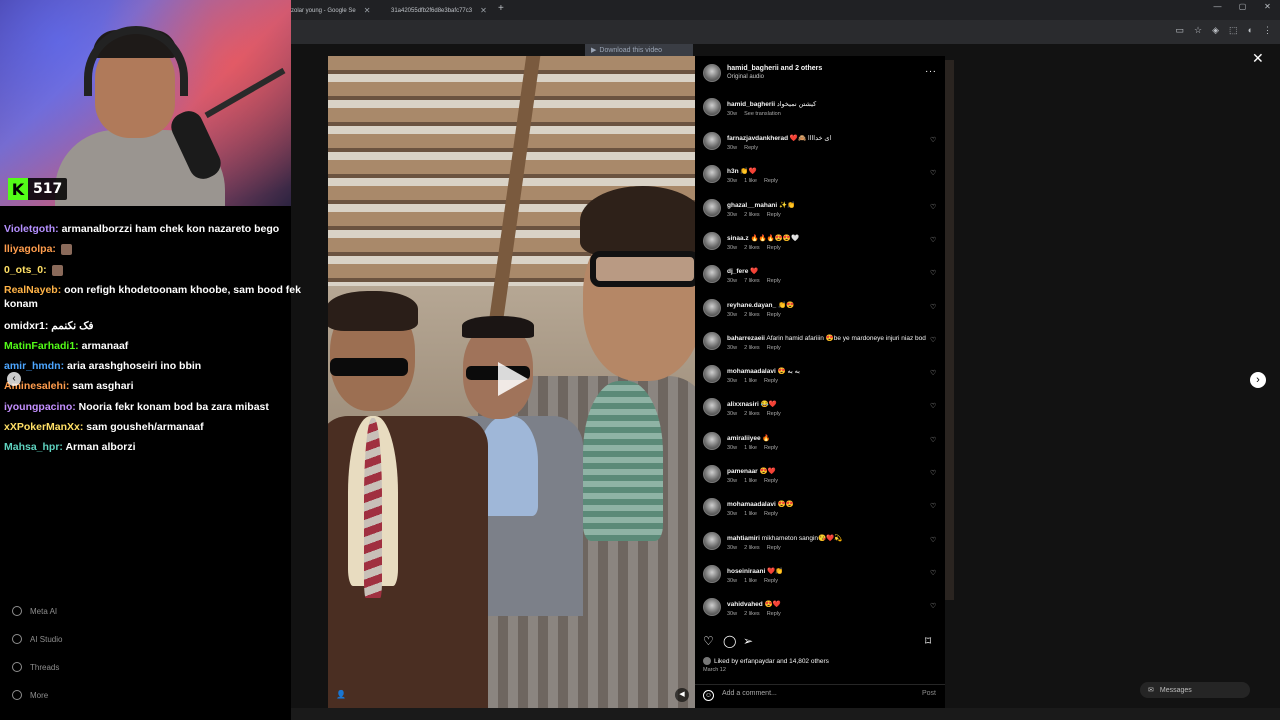 Image resolution: width=1280 pixels, height=720 pixels. What do you see at coordinates (751, 305) in the screenshot?
I see `comment-user: reyhane.dayan_` at bounding box center [751, 305].